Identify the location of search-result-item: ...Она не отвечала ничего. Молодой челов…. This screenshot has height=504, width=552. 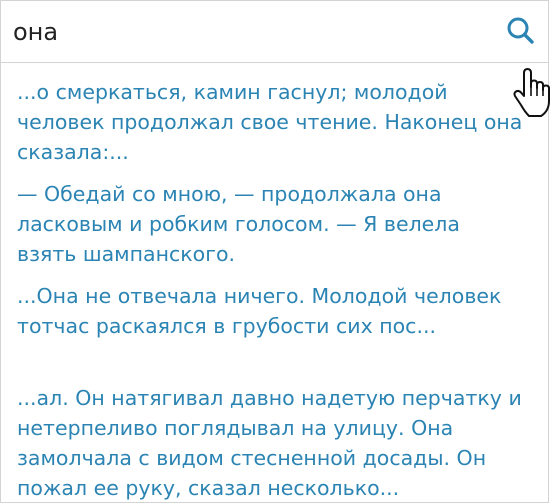
(274, 311).